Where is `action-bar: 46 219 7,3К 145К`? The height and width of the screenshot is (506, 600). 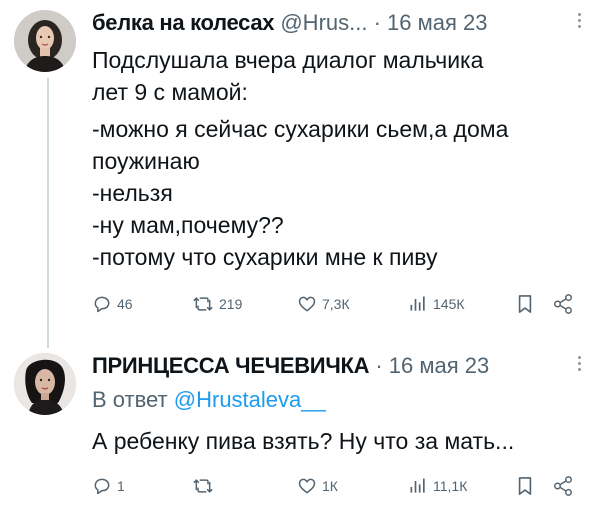
action-bar: 46 219 7,3К 145К is located at coordinates (339, 304).